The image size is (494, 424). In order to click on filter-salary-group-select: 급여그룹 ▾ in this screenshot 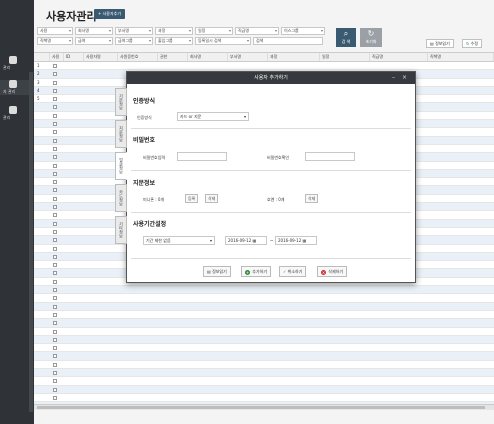, I will do `click(134, 41)`.